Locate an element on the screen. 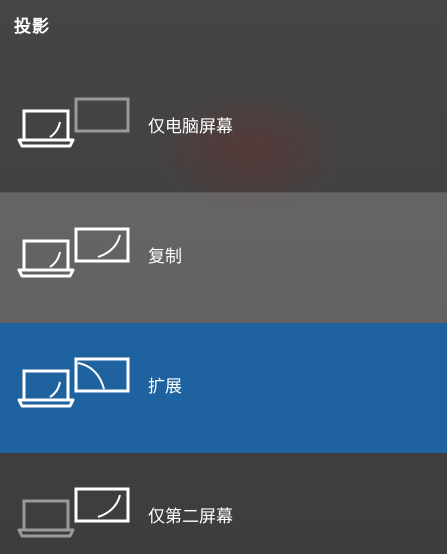 The width and height of the screenshot is (447, 554). option-label: 仅电脑屏幕 is located at coordinates (190, 127).